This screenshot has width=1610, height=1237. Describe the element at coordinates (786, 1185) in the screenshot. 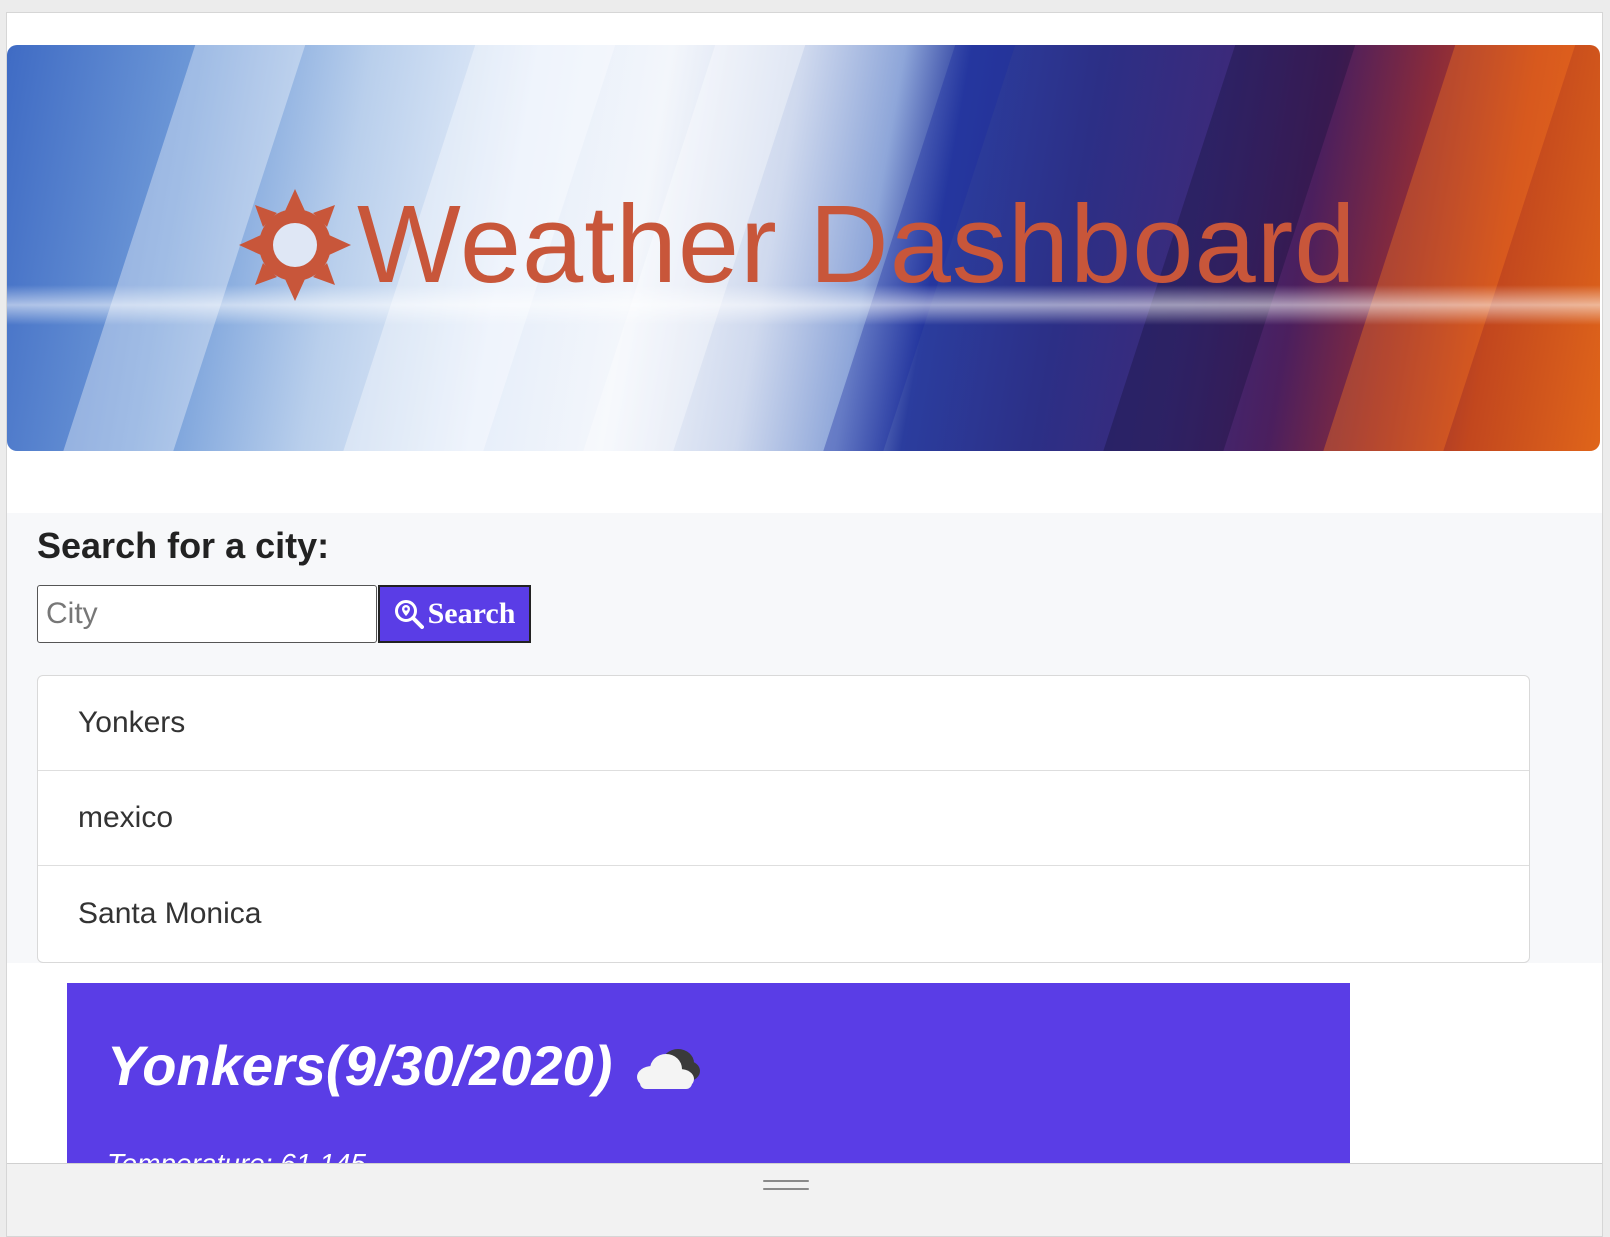

I see `resize-handle` at that location.